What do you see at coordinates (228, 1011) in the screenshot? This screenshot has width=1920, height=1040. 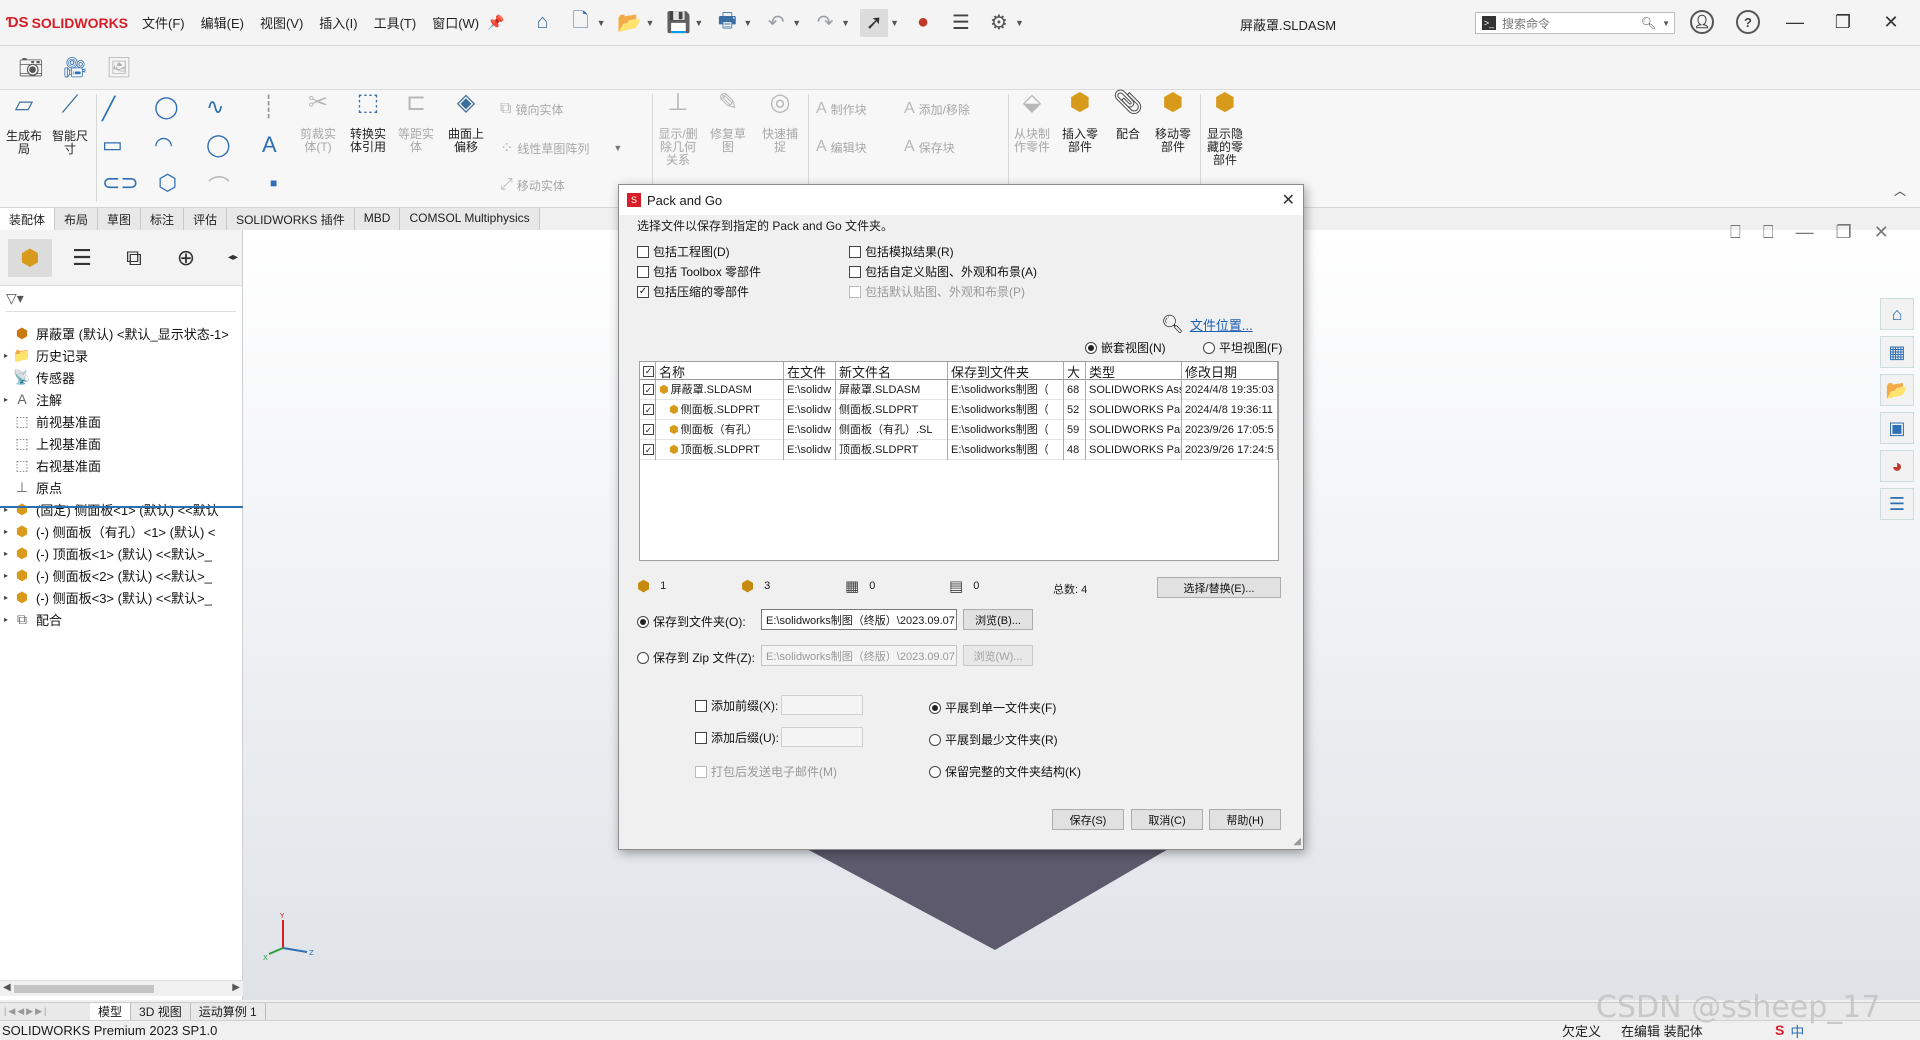 I see `tab-motion-study: 运动算例 1` at bounding box center [228, 1011].